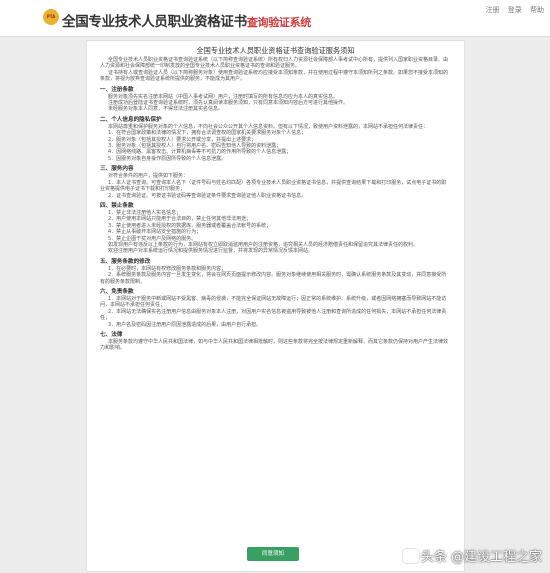  I want to click on header-bar: PTA 全国专业技术人员职业资格证书查询验证系统 注册 登录 帮助, so click(275, 18).